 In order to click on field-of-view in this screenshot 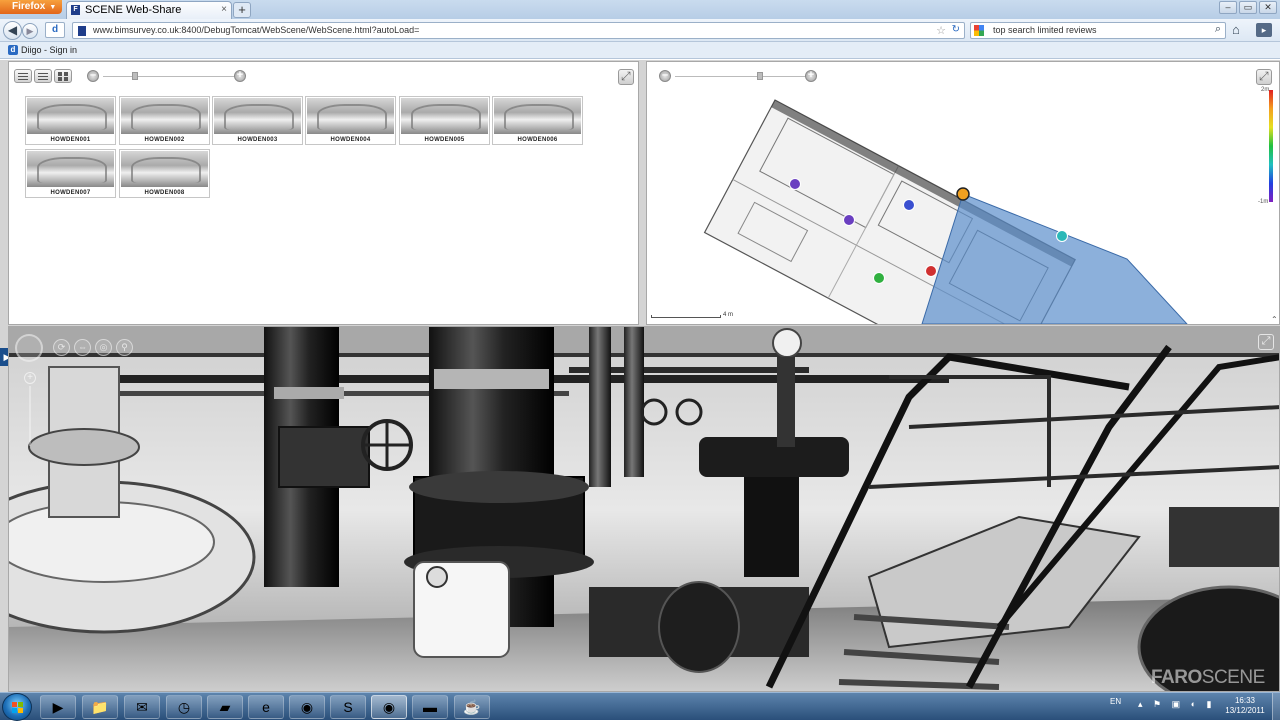, I will do `click(1054, 258)`.